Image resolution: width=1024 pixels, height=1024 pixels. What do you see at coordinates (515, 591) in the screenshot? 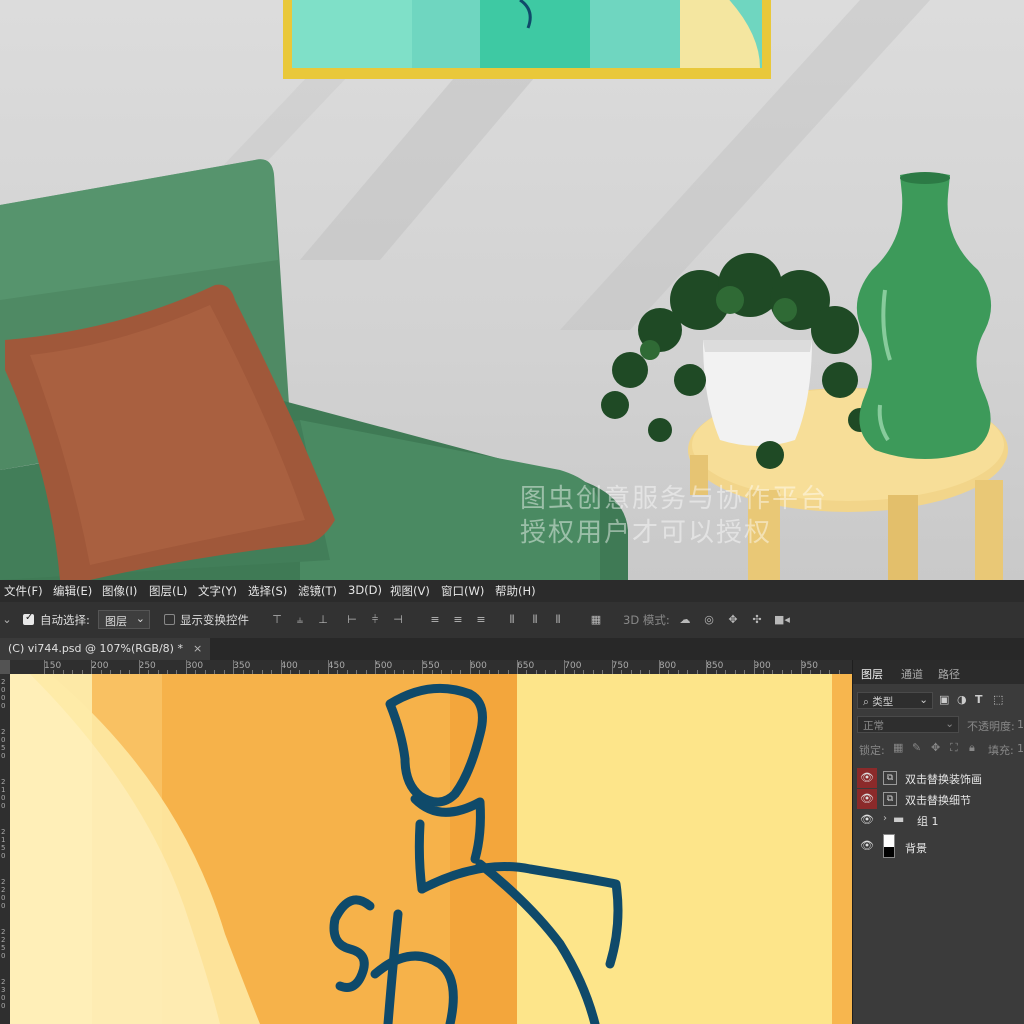
I see `menu-help: 帮助(H)` at bounding box center [515, 591].